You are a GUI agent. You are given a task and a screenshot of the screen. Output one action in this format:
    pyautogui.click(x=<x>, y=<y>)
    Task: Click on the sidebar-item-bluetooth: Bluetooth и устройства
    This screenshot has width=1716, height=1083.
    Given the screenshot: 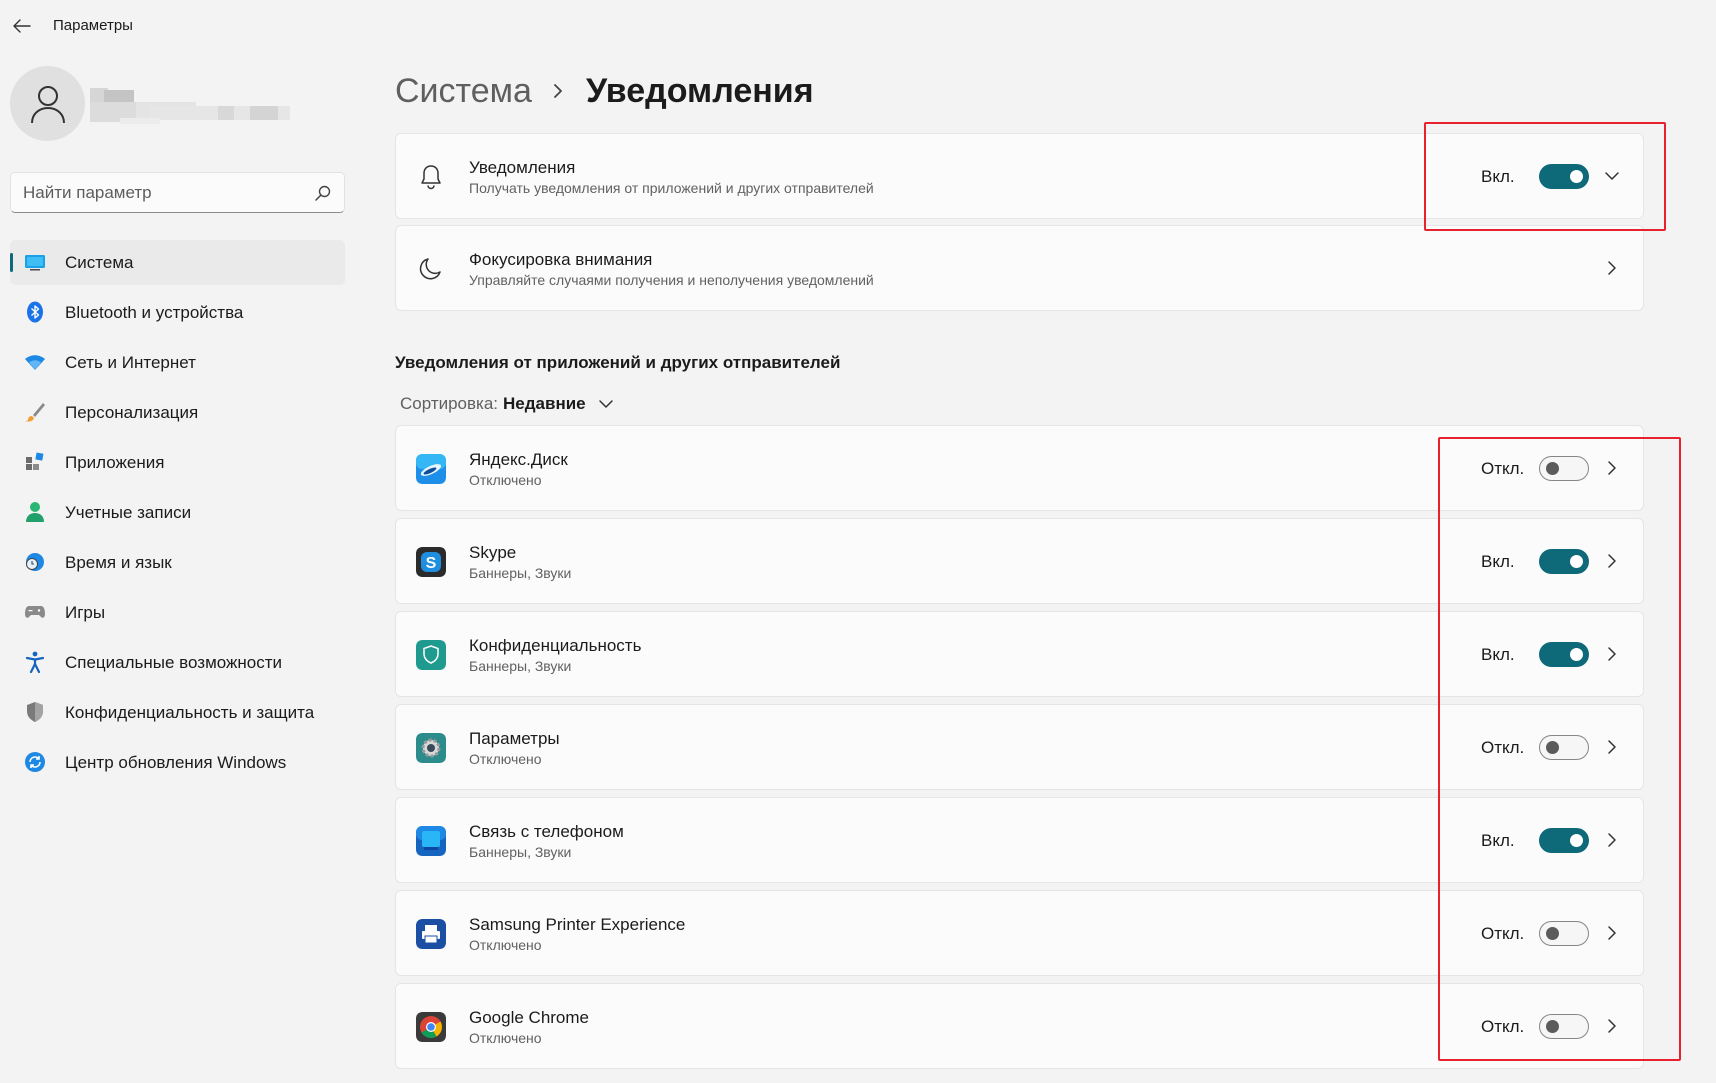 What is the action you would take?
    pyautogui.click(x=177, y=312)
    